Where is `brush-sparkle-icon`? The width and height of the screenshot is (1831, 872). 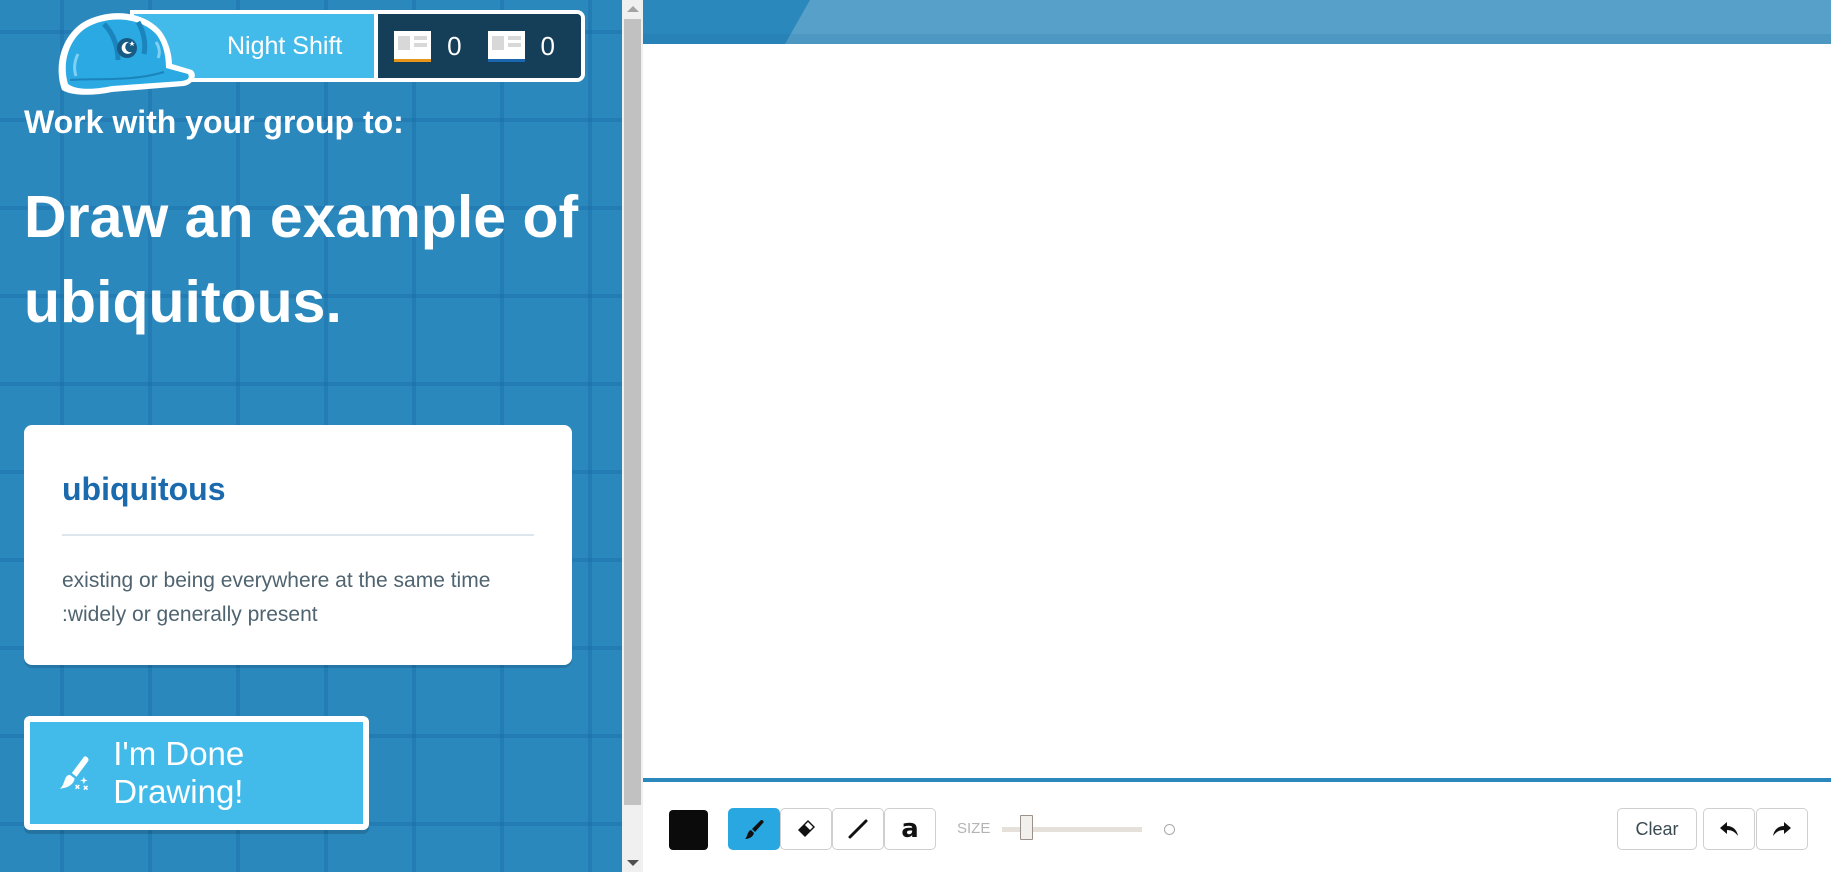 brush-sparkle-icon is located at coordinates (74, 773).